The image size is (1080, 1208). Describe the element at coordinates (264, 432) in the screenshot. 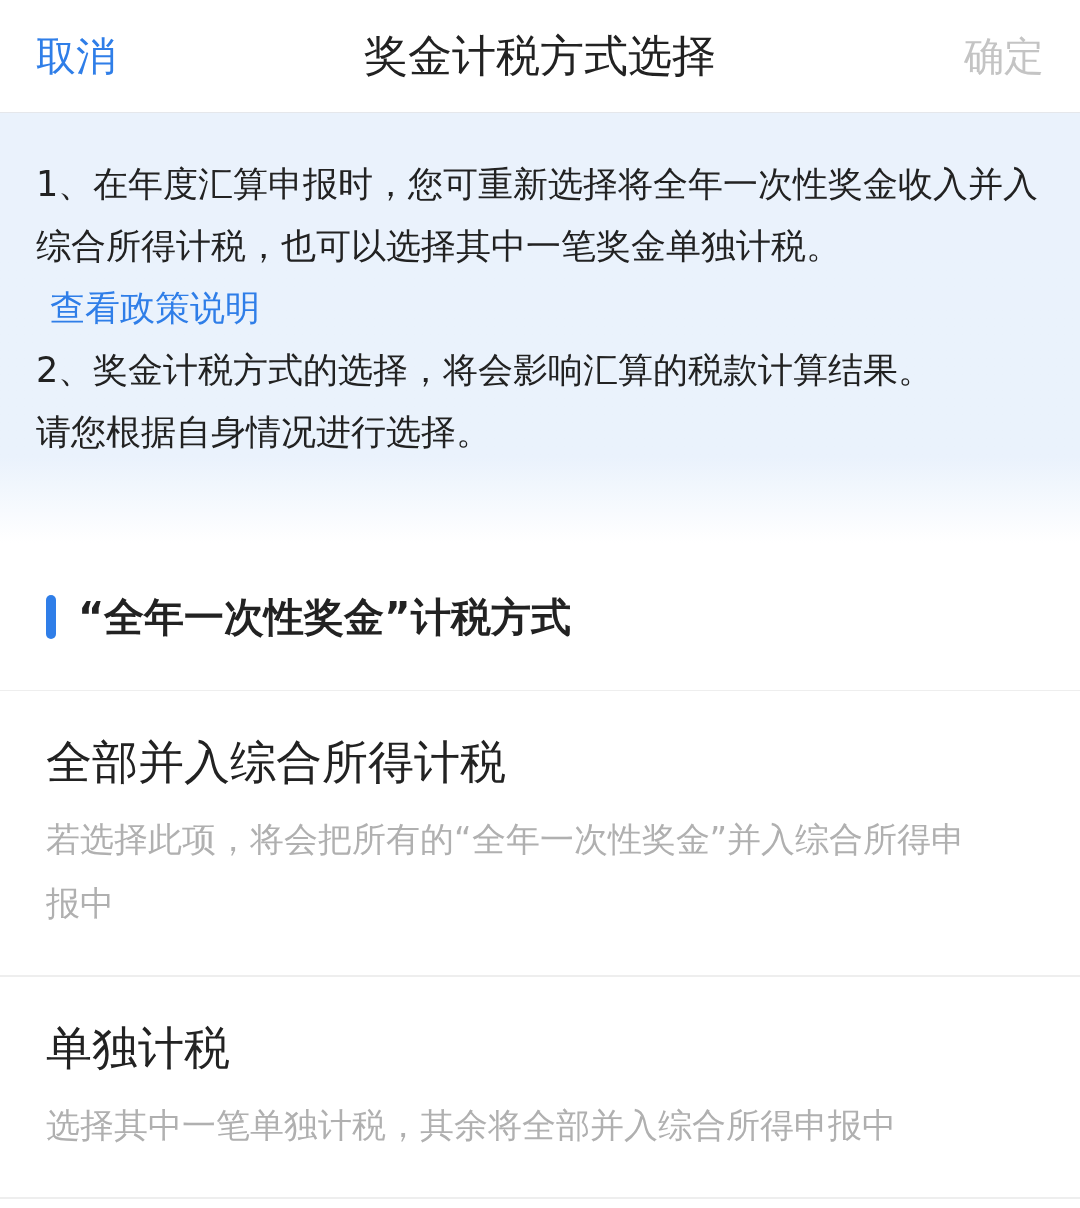

I see `notice-text: 请您根据自身情况进行选择。` at that location.